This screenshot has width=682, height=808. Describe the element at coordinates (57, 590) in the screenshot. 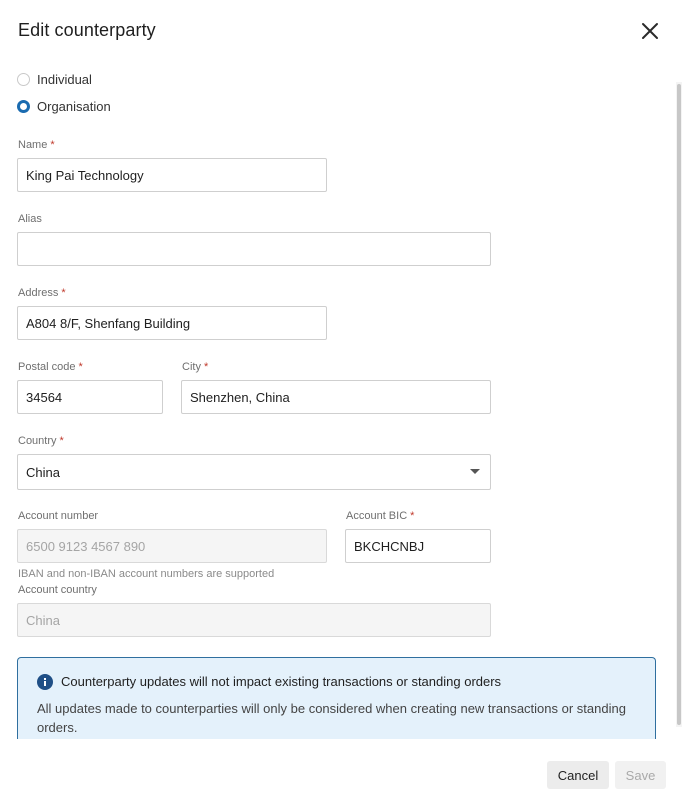

I see `account-country-label: Account country` at that location.